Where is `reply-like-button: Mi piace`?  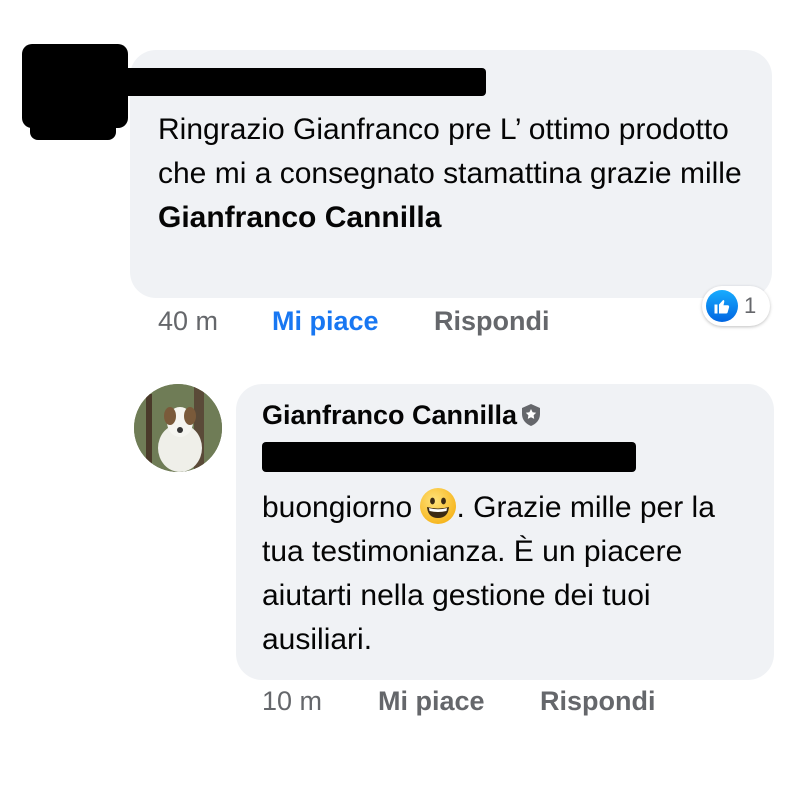 reply-like-button: Mi piace is located at coordinates (431, 701).